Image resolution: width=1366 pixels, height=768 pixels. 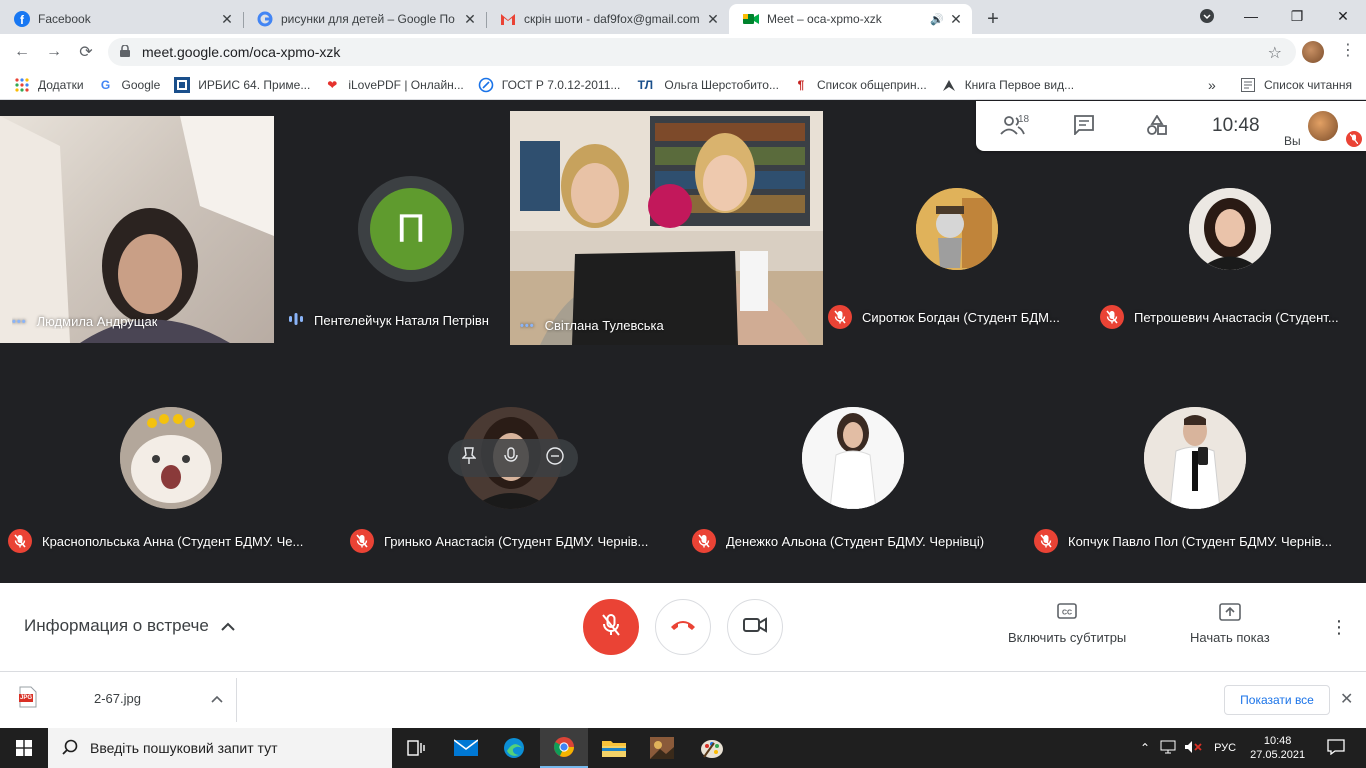 I want to click on paint-app-icon, so click(x=712, y=748).